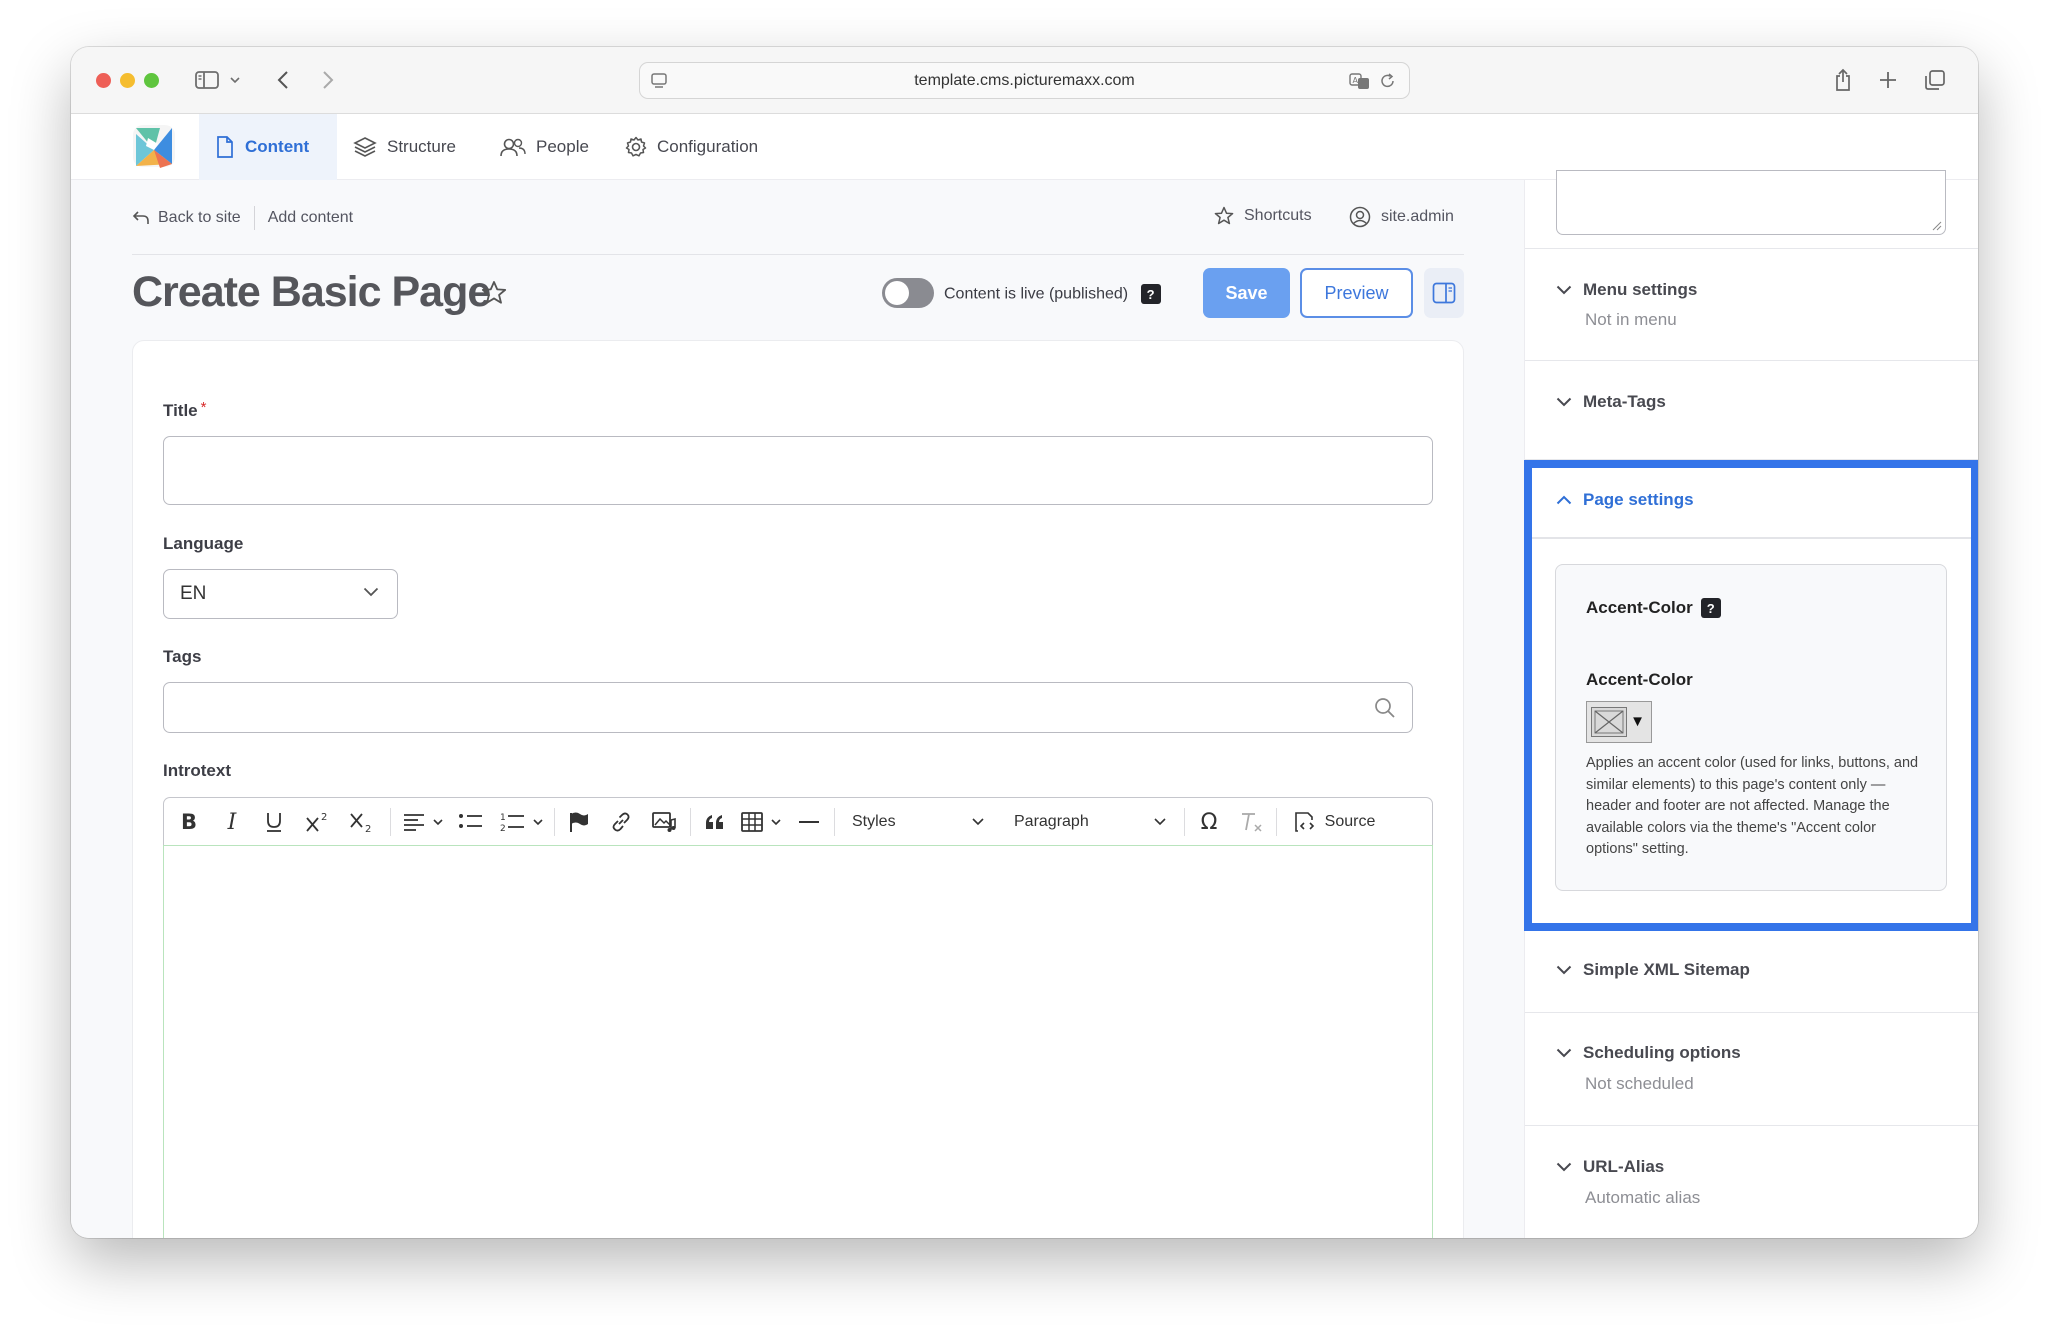 The image size is (2048, 1332). What do you see at coordinates (494, 293) in the screenshot?
I see `favorite-star-icon` at bounding box center [494, 293].